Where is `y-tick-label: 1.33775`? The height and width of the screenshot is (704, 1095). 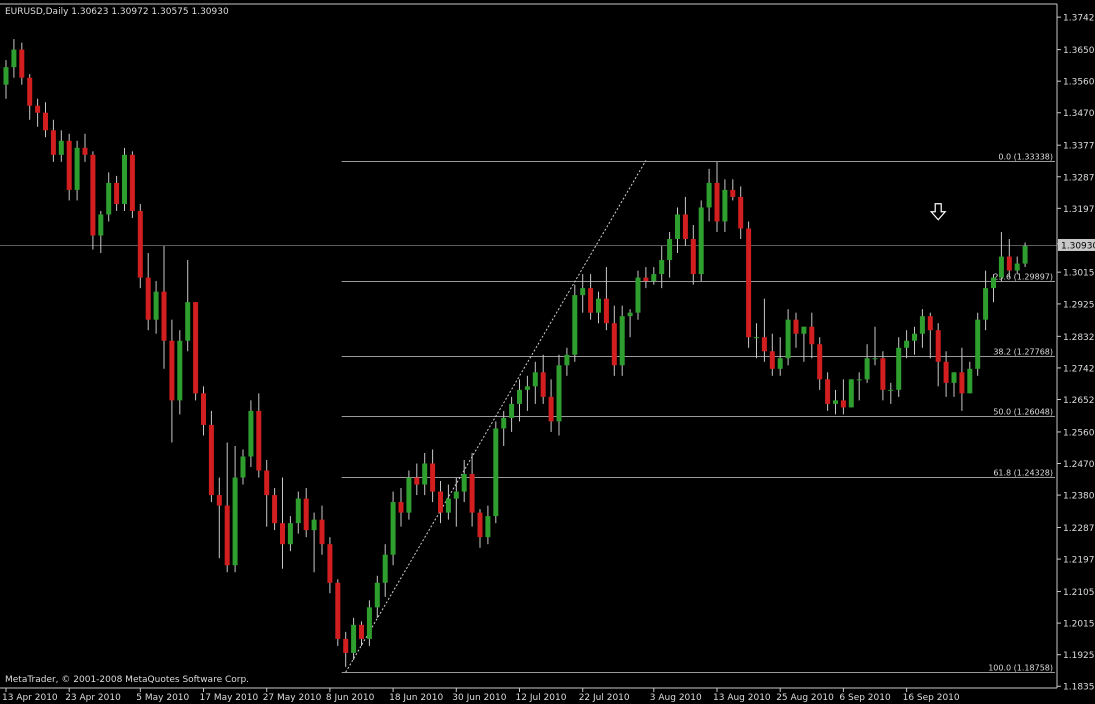 y-tick-label: 1.33775 is located at coordinates (1079, 147).